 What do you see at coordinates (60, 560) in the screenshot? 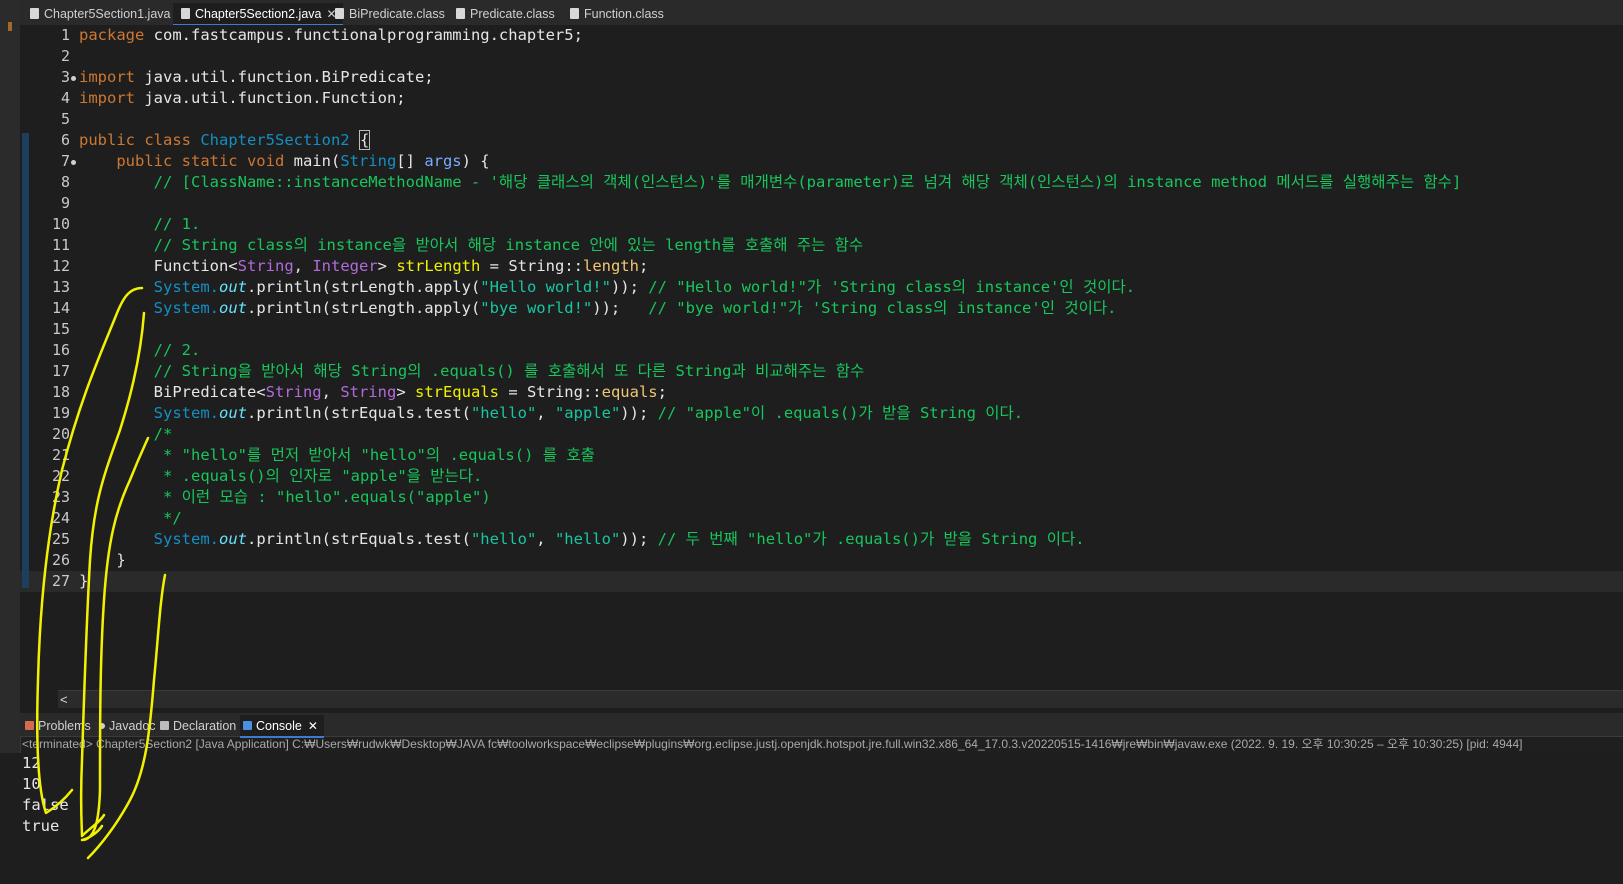
I see `line-number: 26` at bounding box center [60, 560].